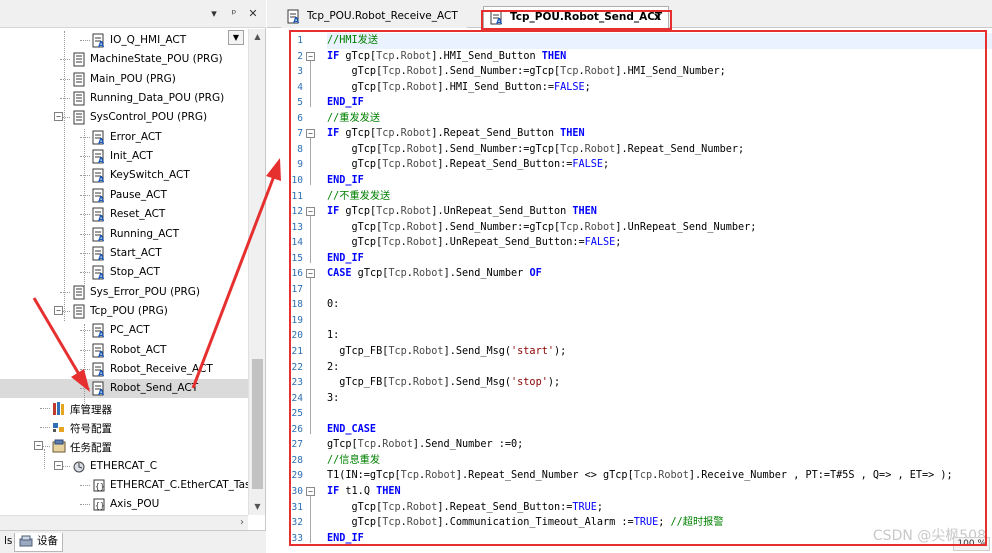  Describe the element at coordinates (333, 336) in the screenshot. I see `code-line: 1:` at that location.